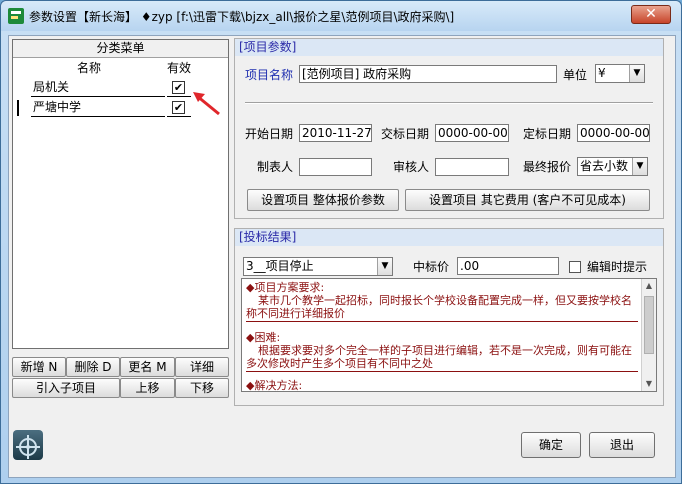 The width and height of the screenshot is (682, 484). I want to click on column-name-header: 名称, so click(88, 68).